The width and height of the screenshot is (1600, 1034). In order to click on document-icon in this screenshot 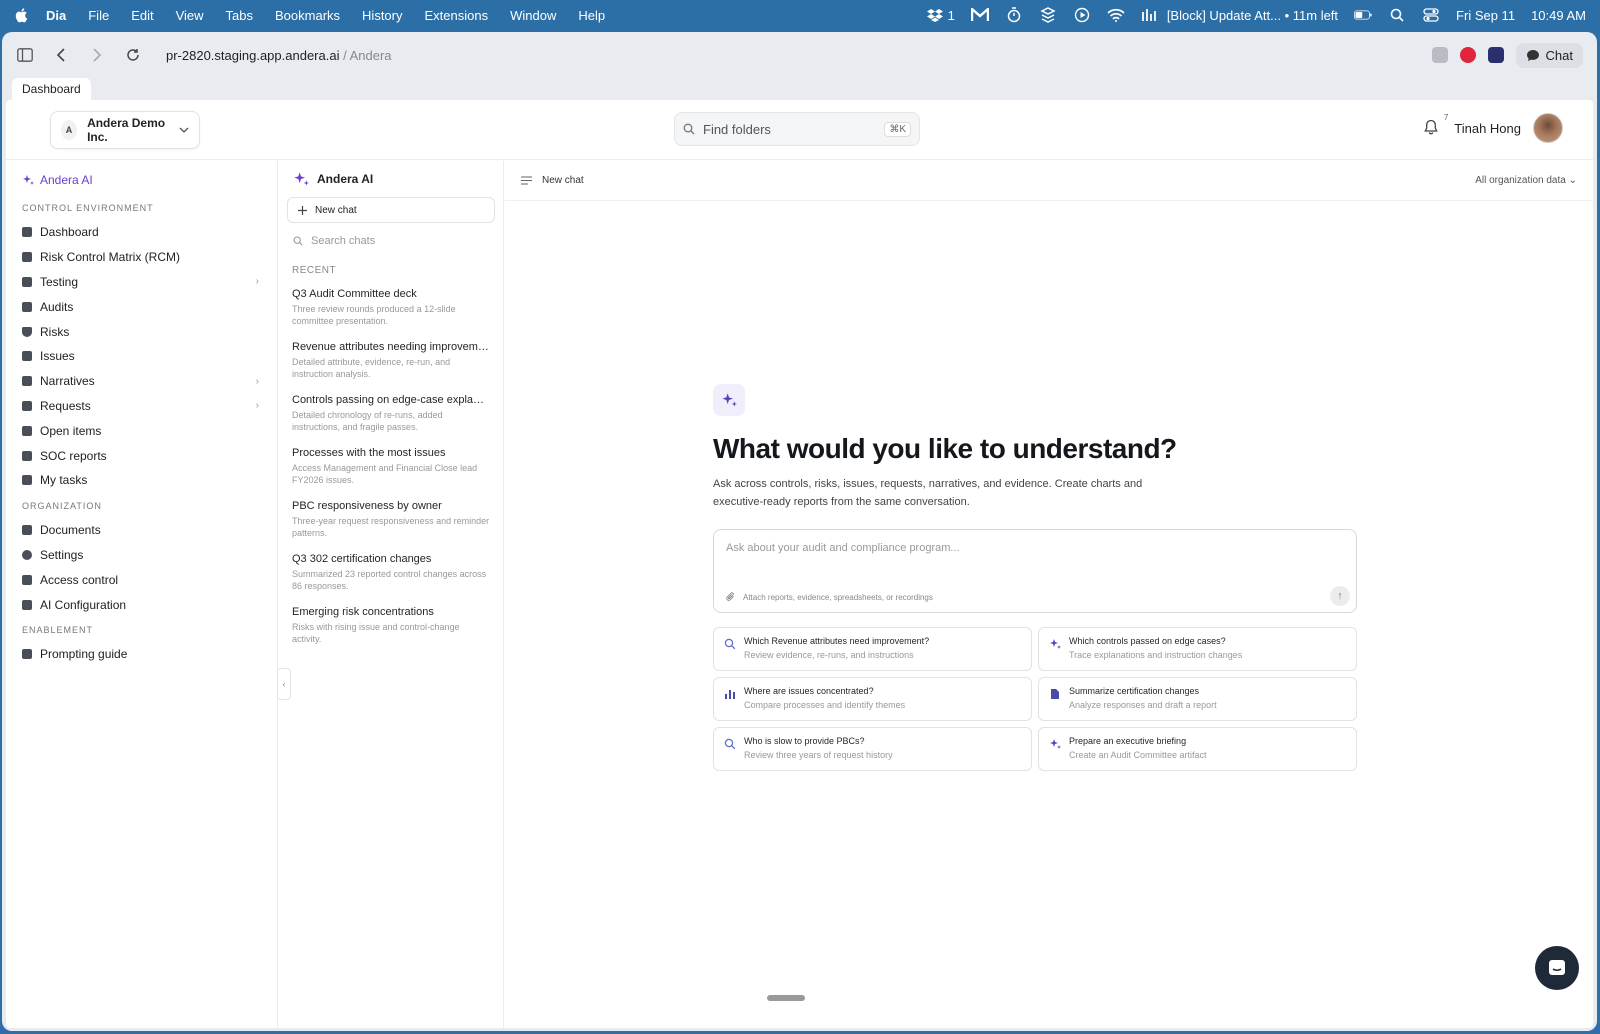, I will do `click(27, 430)`.